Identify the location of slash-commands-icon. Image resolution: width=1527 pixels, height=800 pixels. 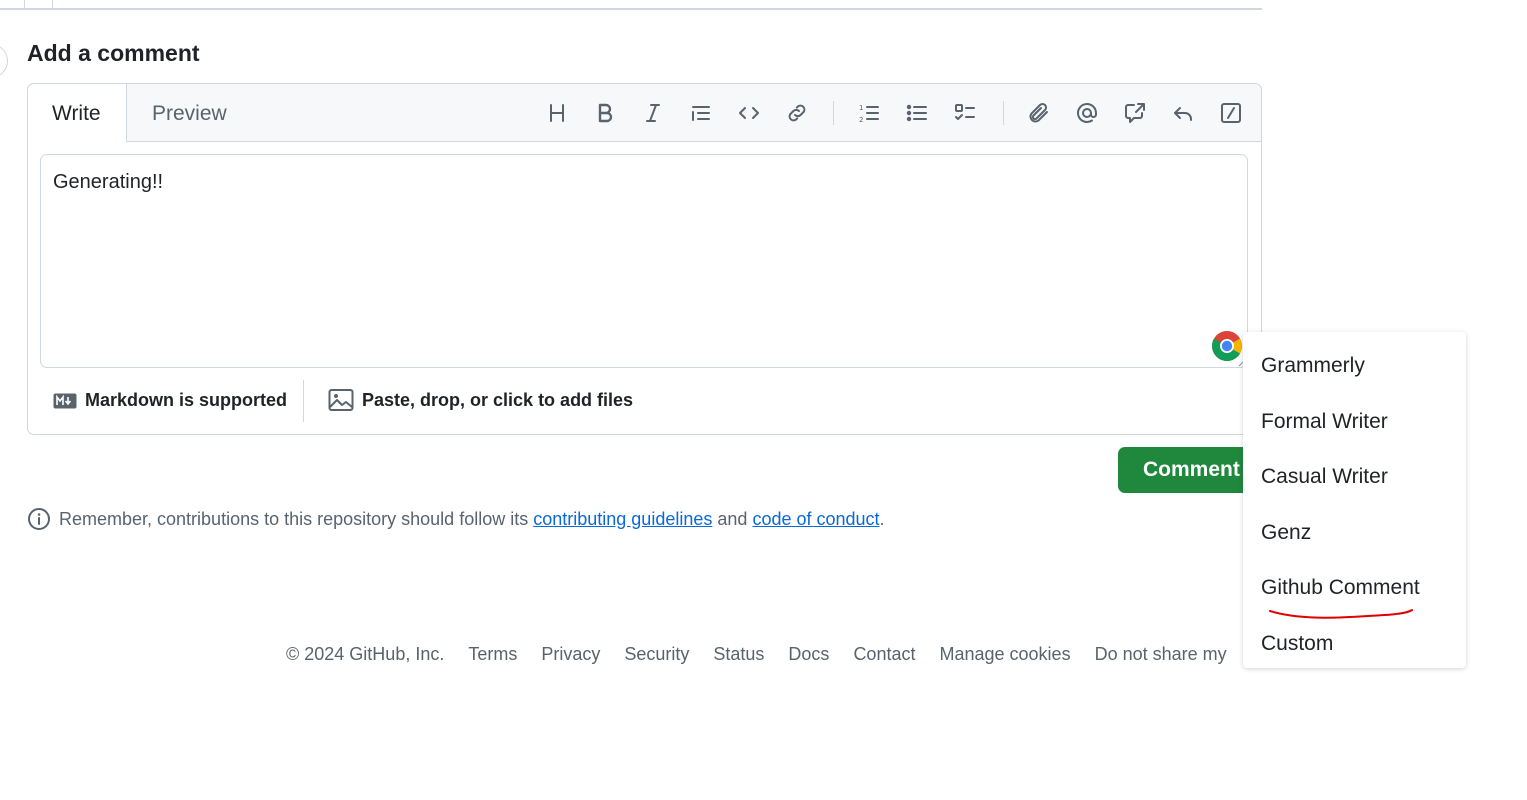
(1231, 113).